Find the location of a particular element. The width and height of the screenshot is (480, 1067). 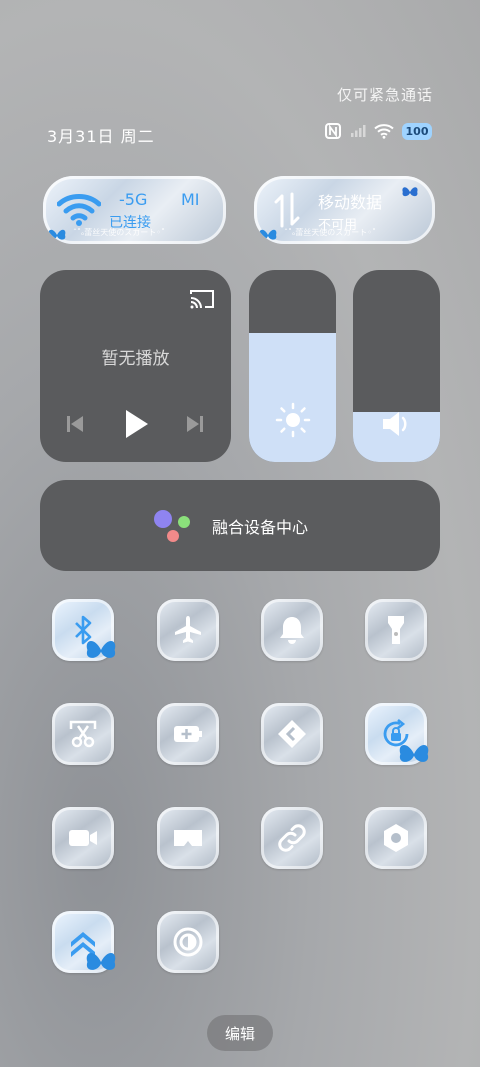

wifi-tag: MI is located at coordinates (190, 199).